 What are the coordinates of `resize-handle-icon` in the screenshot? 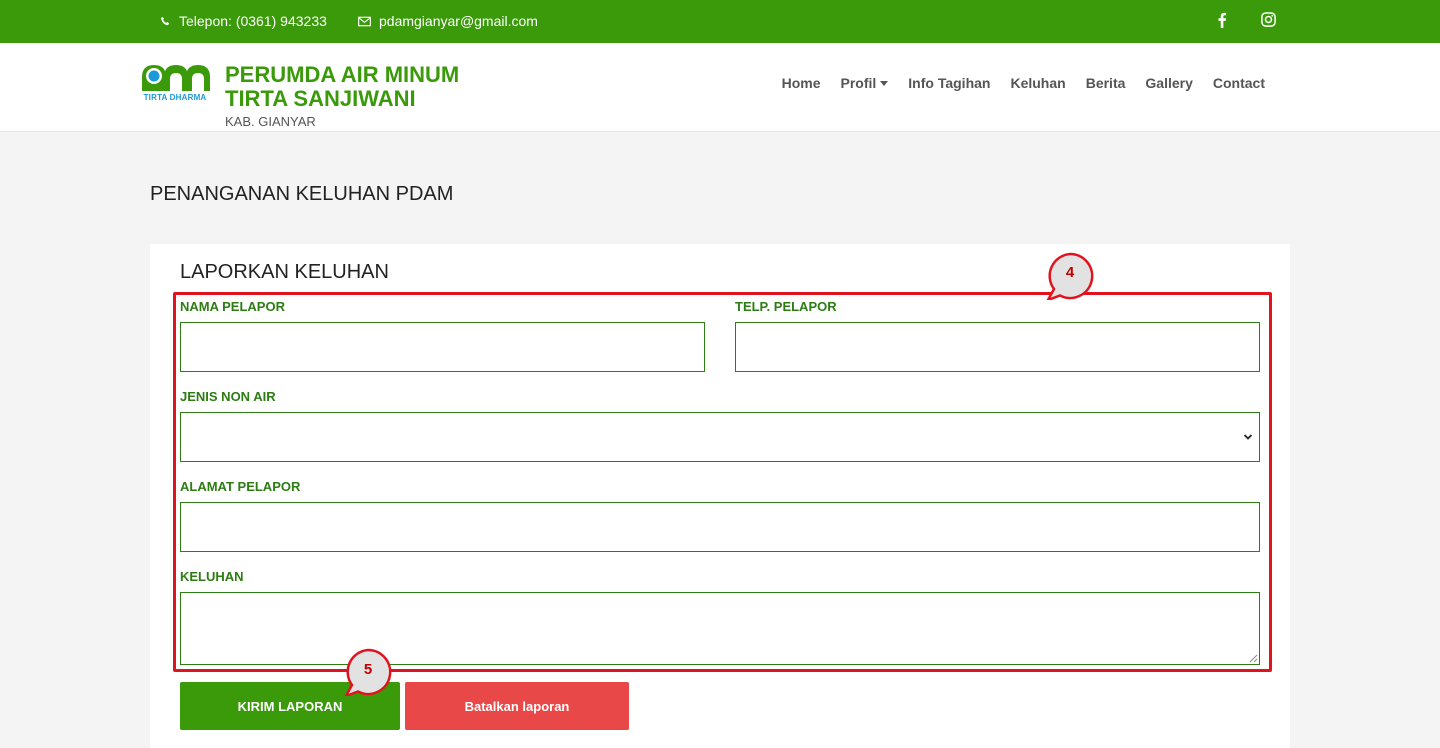 It's located at (1253, 658).